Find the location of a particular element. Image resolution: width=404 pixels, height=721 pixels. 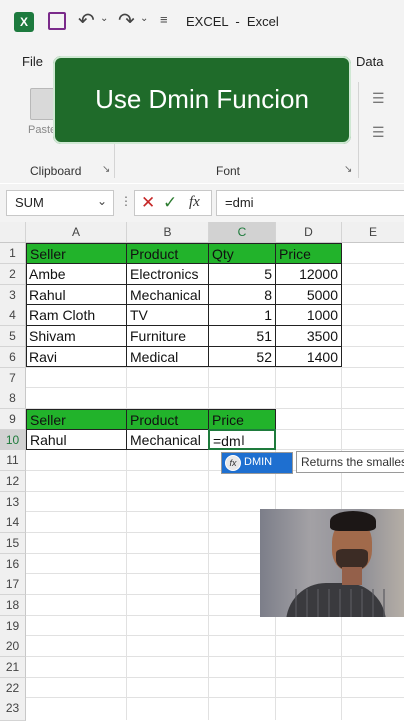

menu-data: Data is located at coordinates (369, 61).